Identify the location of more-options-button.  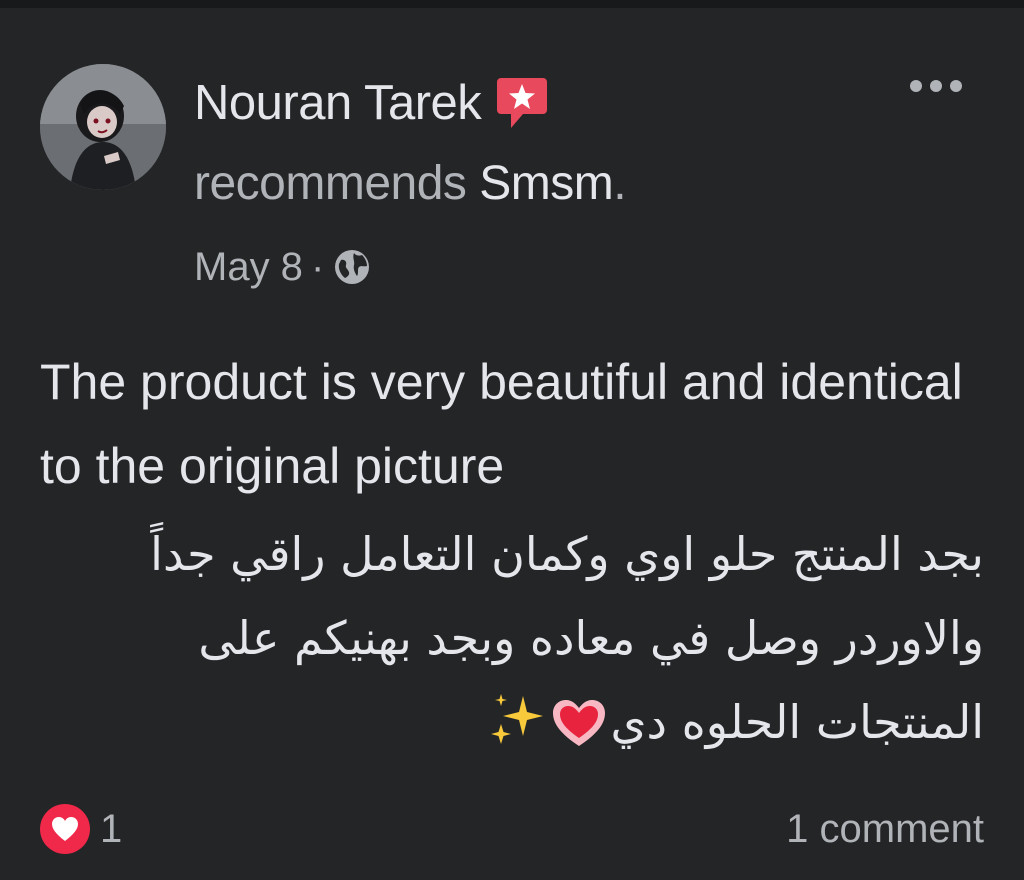
(936, 86).